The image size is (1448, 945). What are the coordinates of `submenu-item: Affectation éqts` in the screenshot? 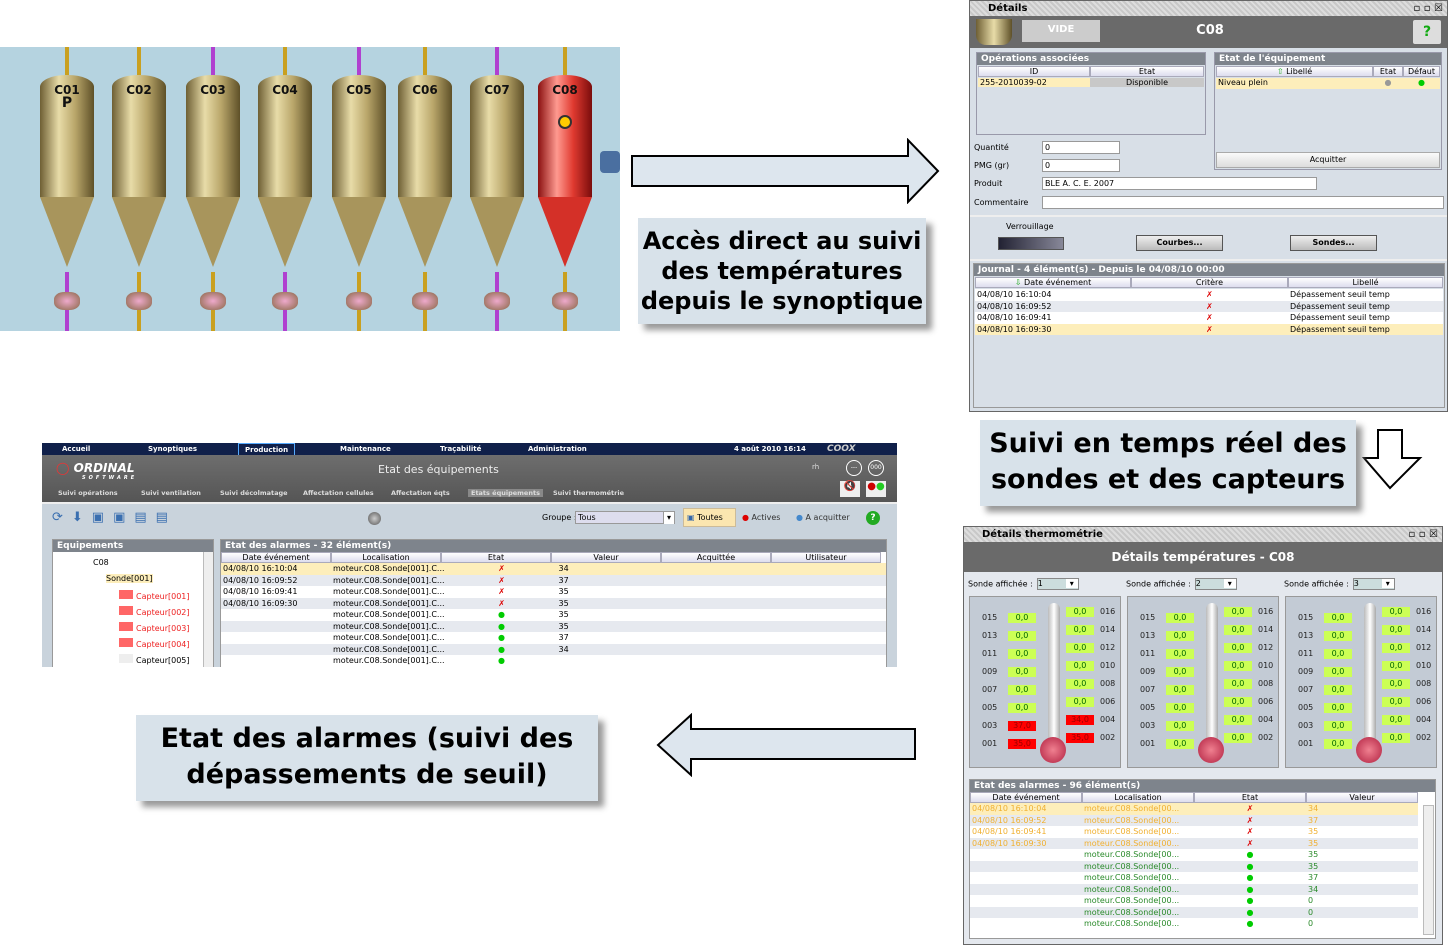 It's located at (420, 493).